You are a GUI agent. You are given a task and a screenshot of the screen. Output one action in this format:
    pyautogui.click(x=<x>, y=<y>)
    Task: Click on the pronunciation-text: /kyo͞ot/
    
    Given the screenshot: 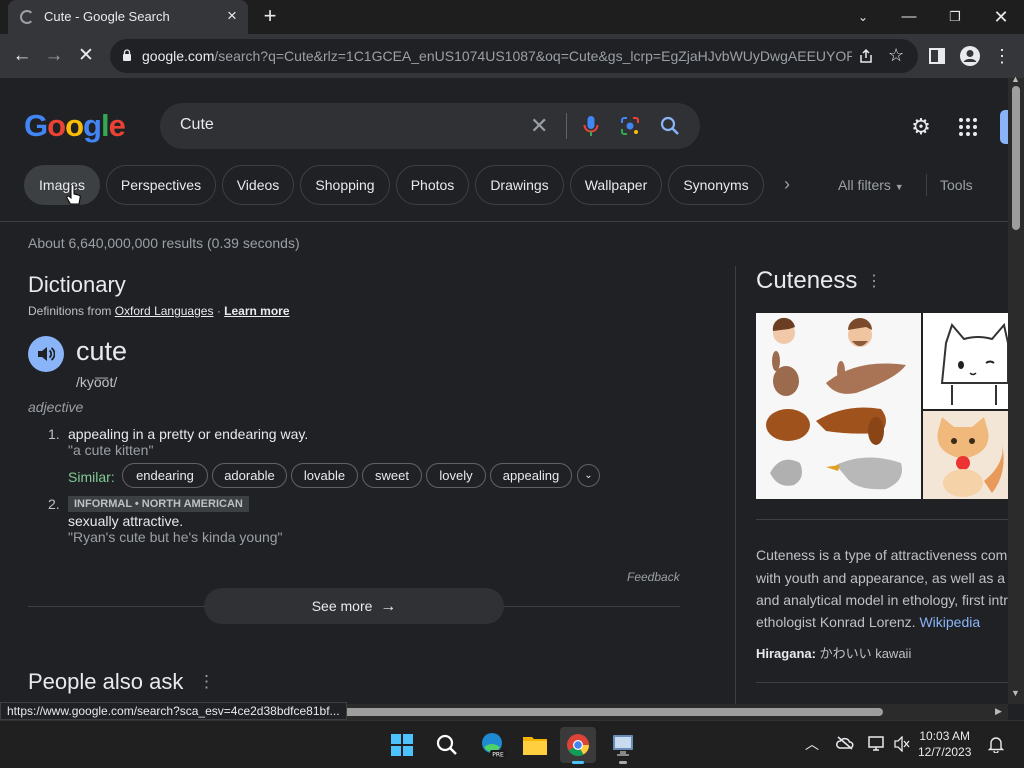 What is the action you would take?
    pyautogui.click(x=97, y=382)
    